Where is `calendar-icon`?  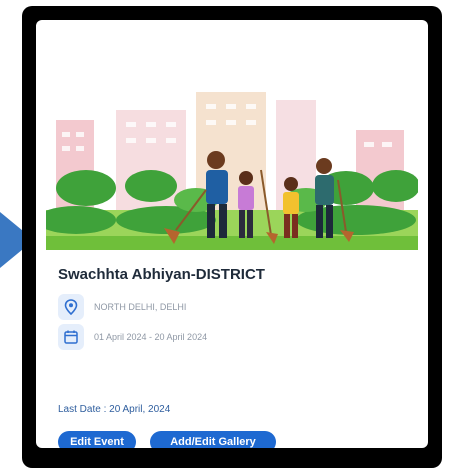
calendar-icon is located at coordinates (71, 337).